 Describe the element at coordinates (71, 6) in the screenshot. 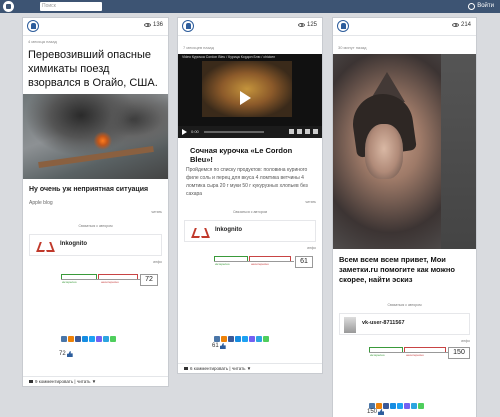

I see `search-input: Поиск` at that location.